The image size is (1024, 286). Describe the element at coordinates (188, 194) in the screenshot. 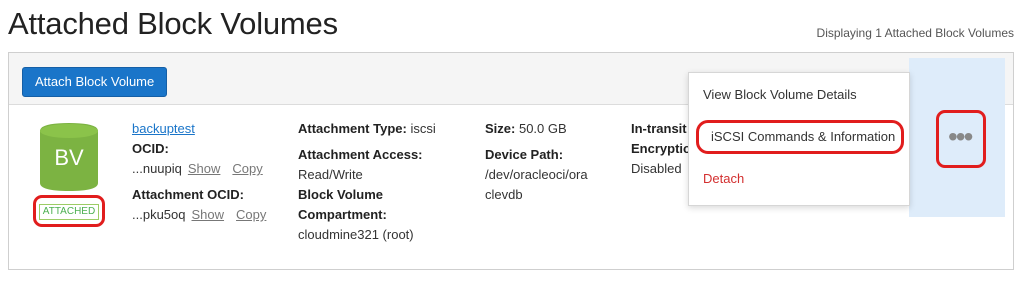

I see `attachment-ocid-label: Attachment OCID:` at that location.